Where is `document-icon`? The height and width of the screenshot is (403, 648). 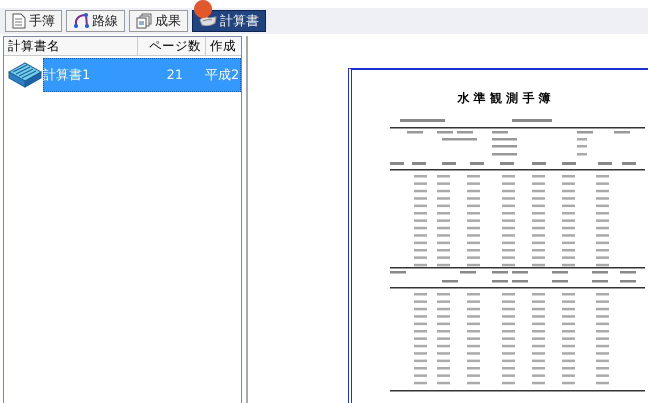 document-icon is located at coordinates (19, 21).